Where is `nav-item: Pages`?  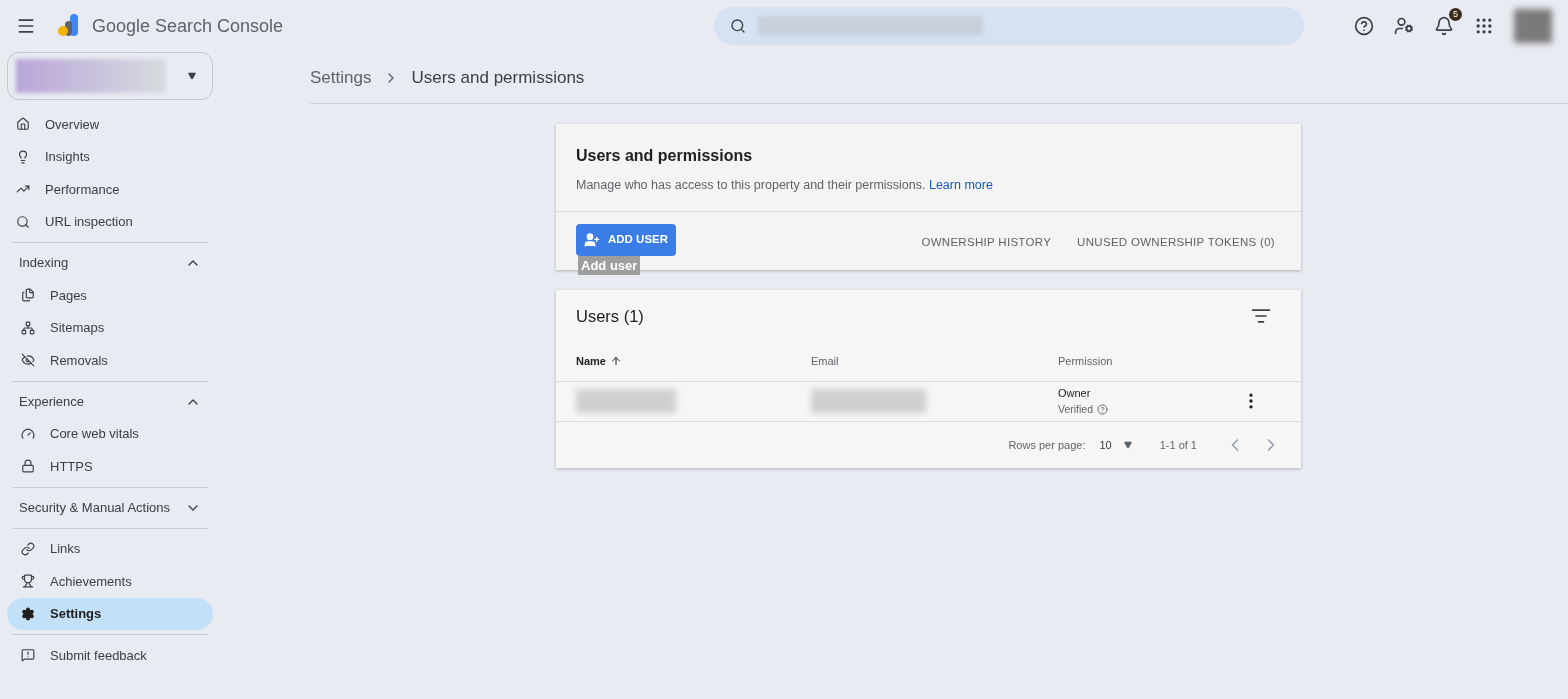
nav-item: Pages is located at coordinates (110, 295).